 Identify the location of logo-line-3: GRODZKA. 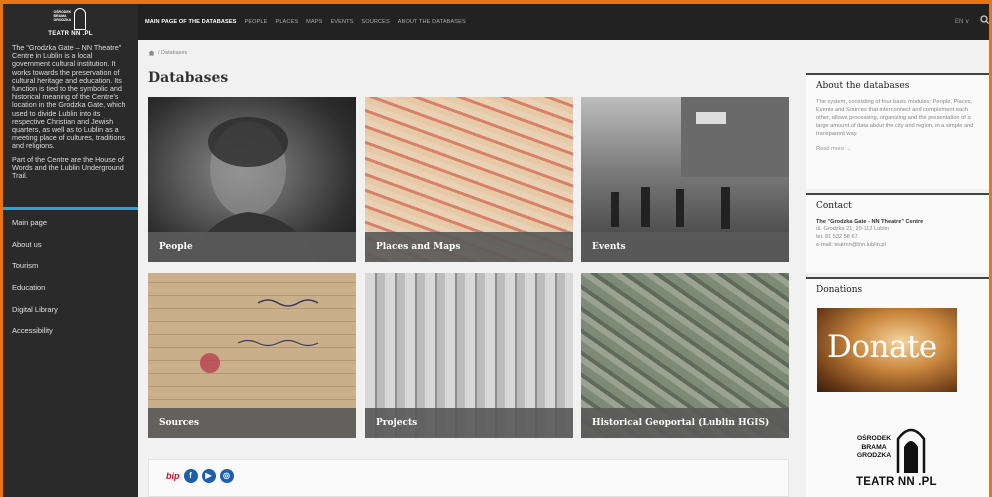
(62, 19).